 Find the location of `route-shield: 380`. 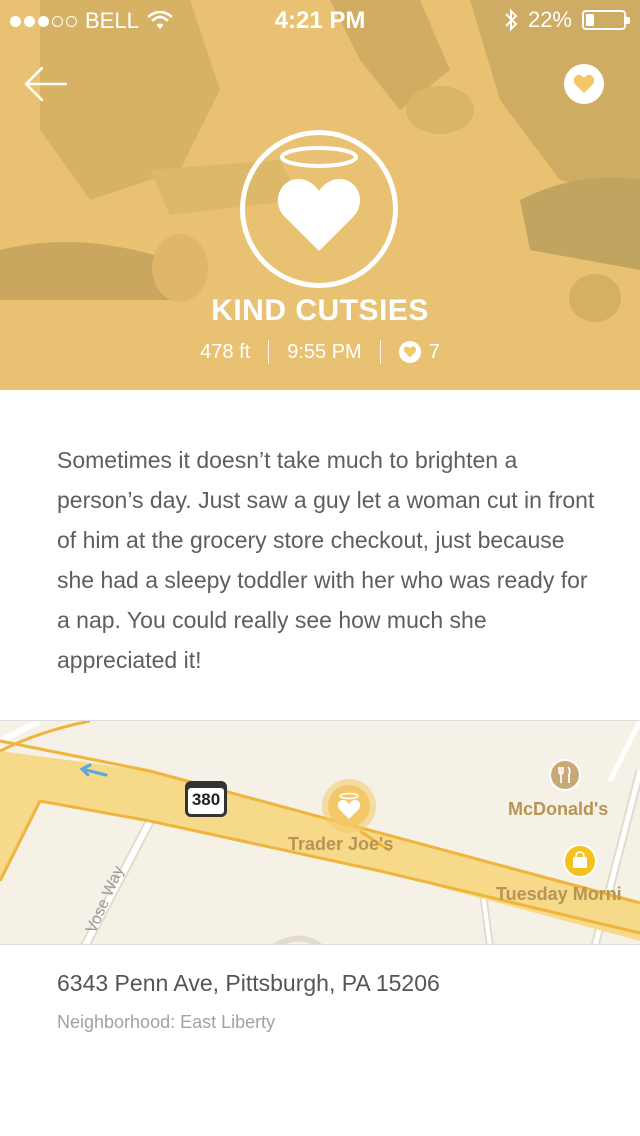

route-shield: 380 is located at coordinates (206, 799).